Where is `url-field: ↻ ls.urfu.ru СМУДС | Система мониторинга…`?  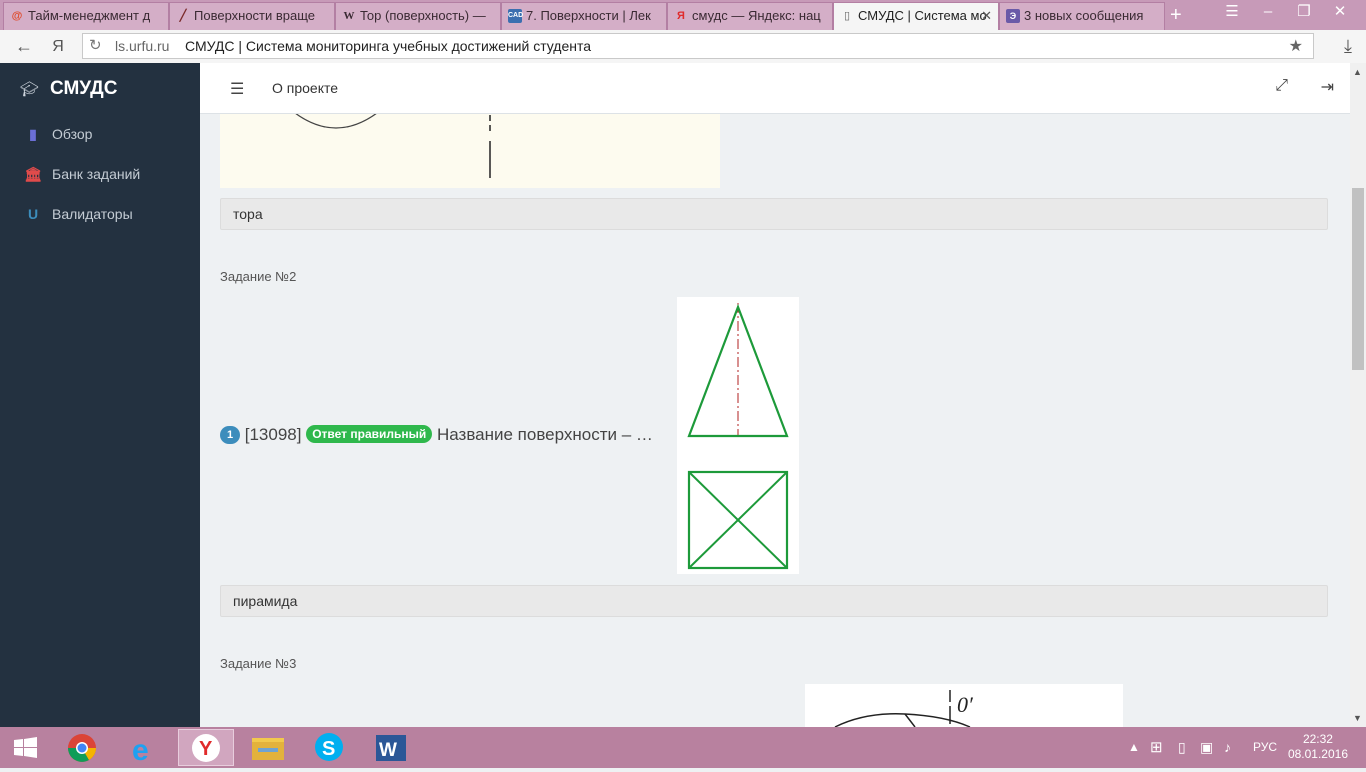
url-field: ↻ ls.urfu.ru СМУДС | Система мониторинга… is located at coordinates (698, 46).